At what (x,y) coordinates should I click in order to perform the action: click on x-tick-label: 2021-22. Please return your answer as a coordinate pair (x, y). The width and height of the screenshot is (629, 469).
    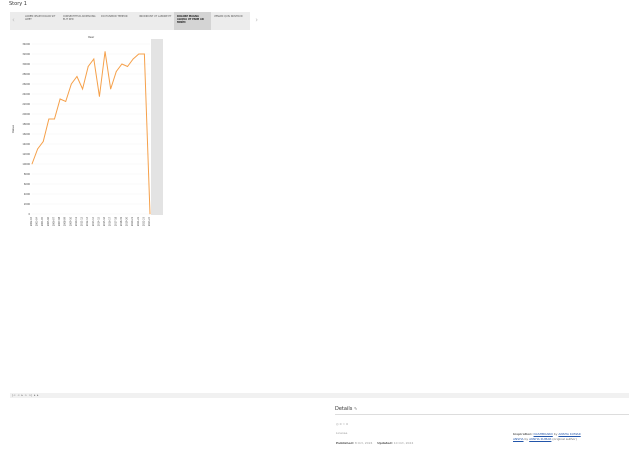
    Looking at the image, I should click on (138, 221).